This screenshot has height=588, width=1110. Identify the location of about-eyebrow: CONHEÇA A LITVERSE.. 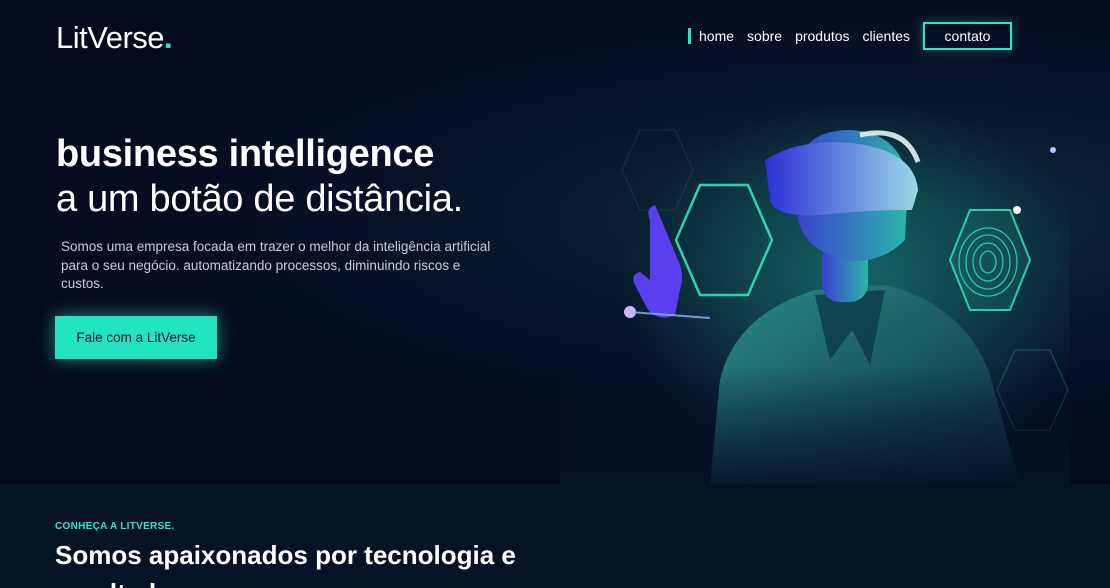
(115, 526).